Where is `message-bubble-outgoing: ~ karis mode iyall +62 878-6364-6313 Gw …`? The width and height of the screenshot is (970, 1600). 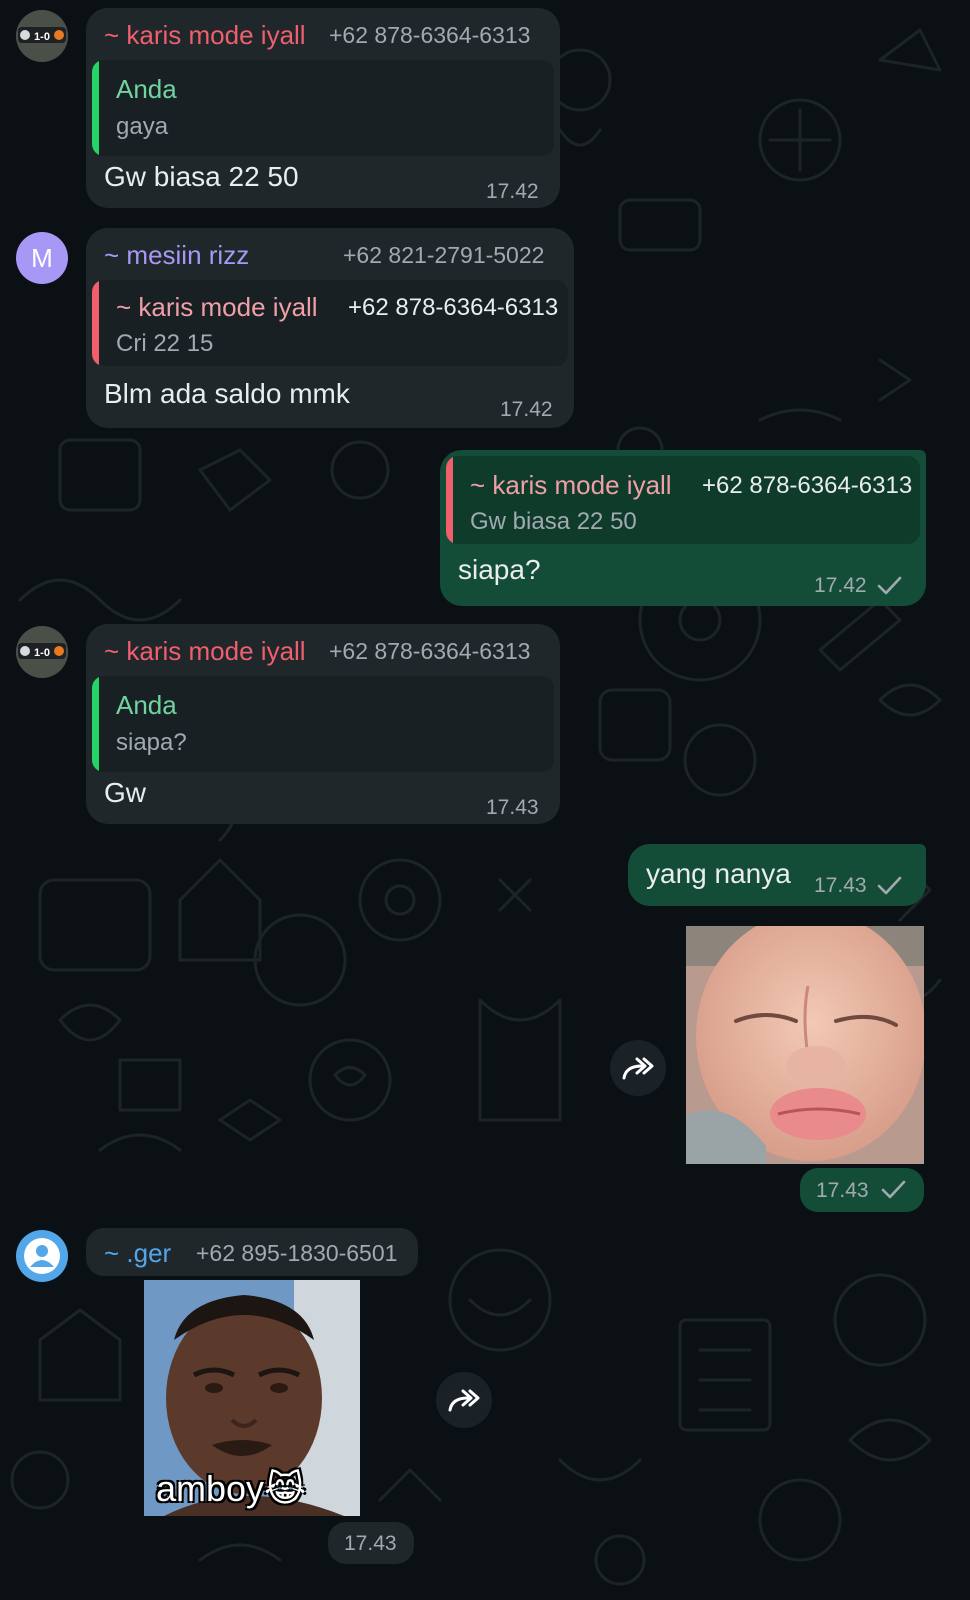
message-bubble-outgoing: ~ karis mode iyall +62 878-6364-6313 Gw … is located at coordinates (683, 528).